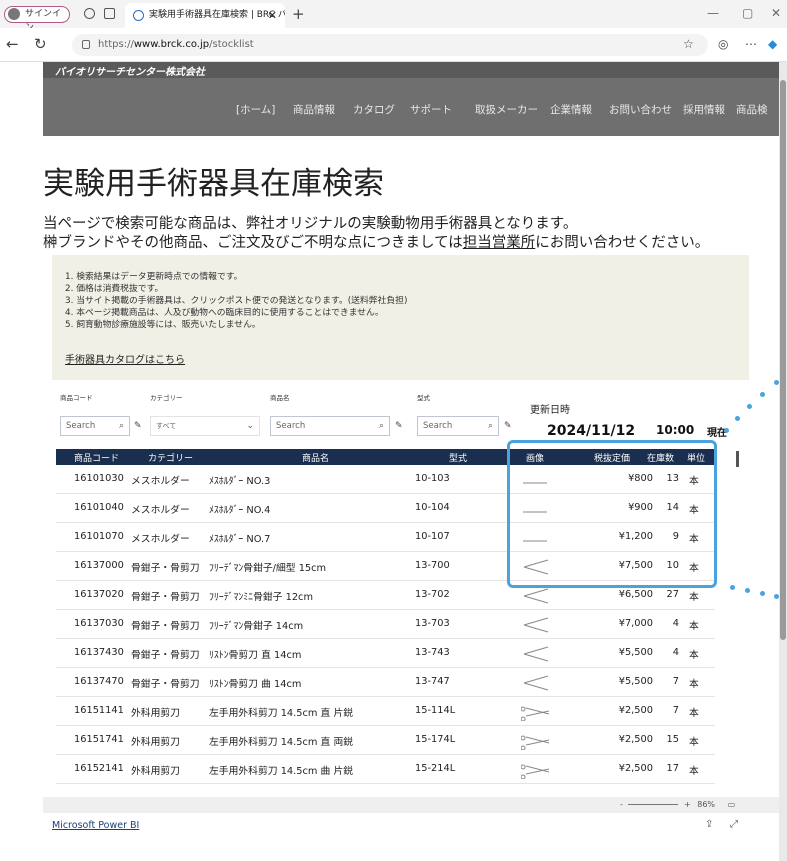 This screenshot has height=861, width=787. I want to click on cell-category: 骨鉗子・骨剪刀, so click(165, 655).